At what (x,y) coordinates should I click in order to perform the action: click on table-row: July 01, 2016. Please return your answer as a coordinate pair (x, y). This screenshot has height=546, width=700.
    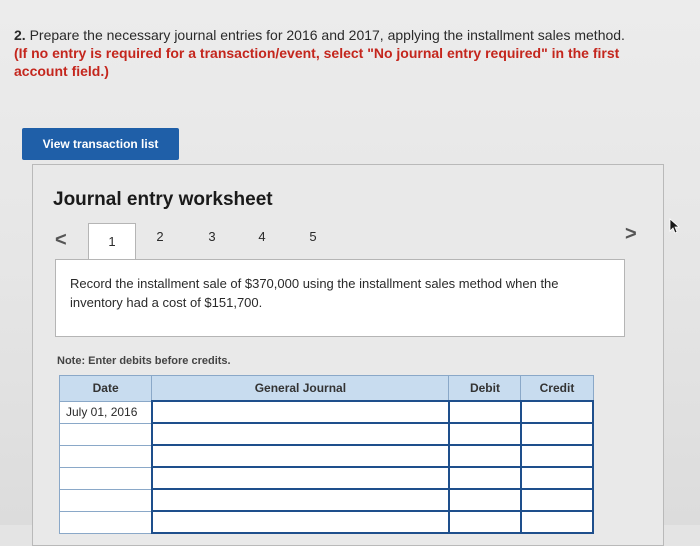
    Looking at the image, I should click on (326, 412).